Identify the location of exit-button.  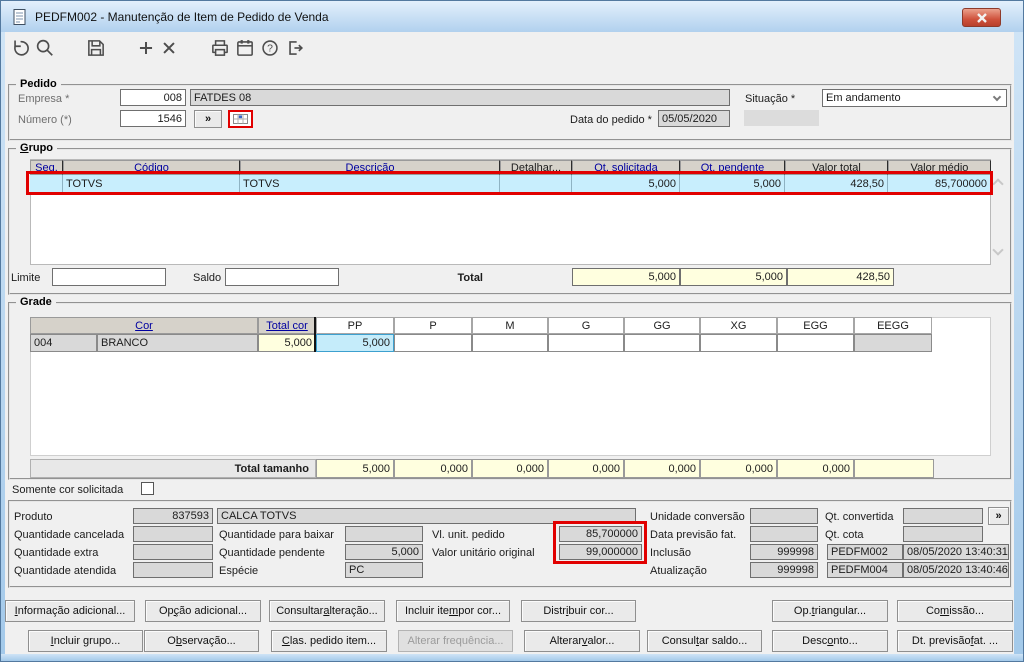
(295, 48).